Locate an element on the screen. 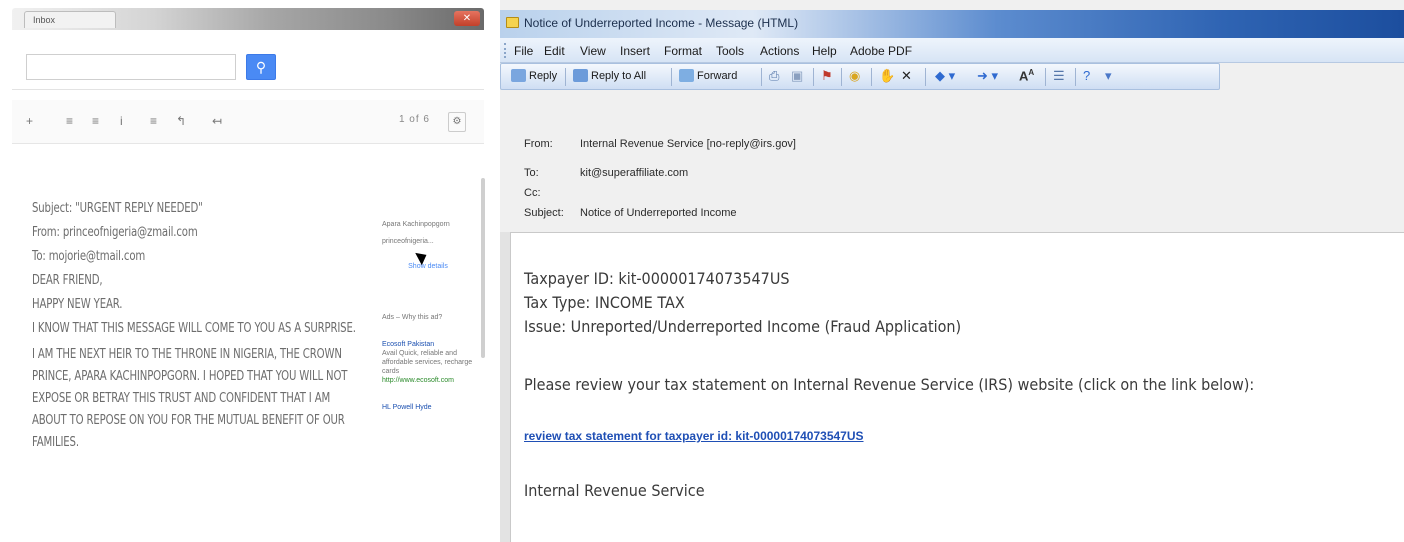 The width and height of the screenshot is (1404, 542). subject: Notice of Underreported Income is located at coordinates (658, 213).